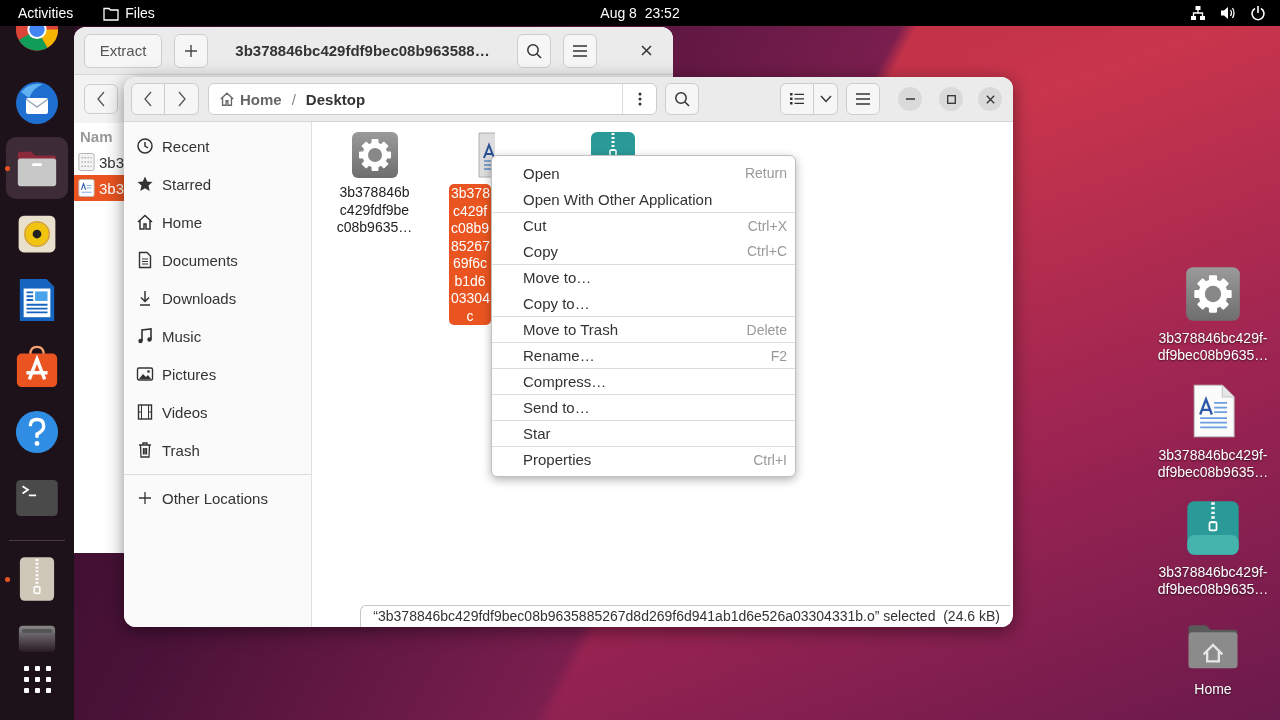 The image size is (1280, 720). What do you see at coordinates (470, 254) in the screenshot?
I see `file-name: 3b378 c429f c08b9 85267 69f6c b1d6 03304 c` at bounding box center [470, 254].